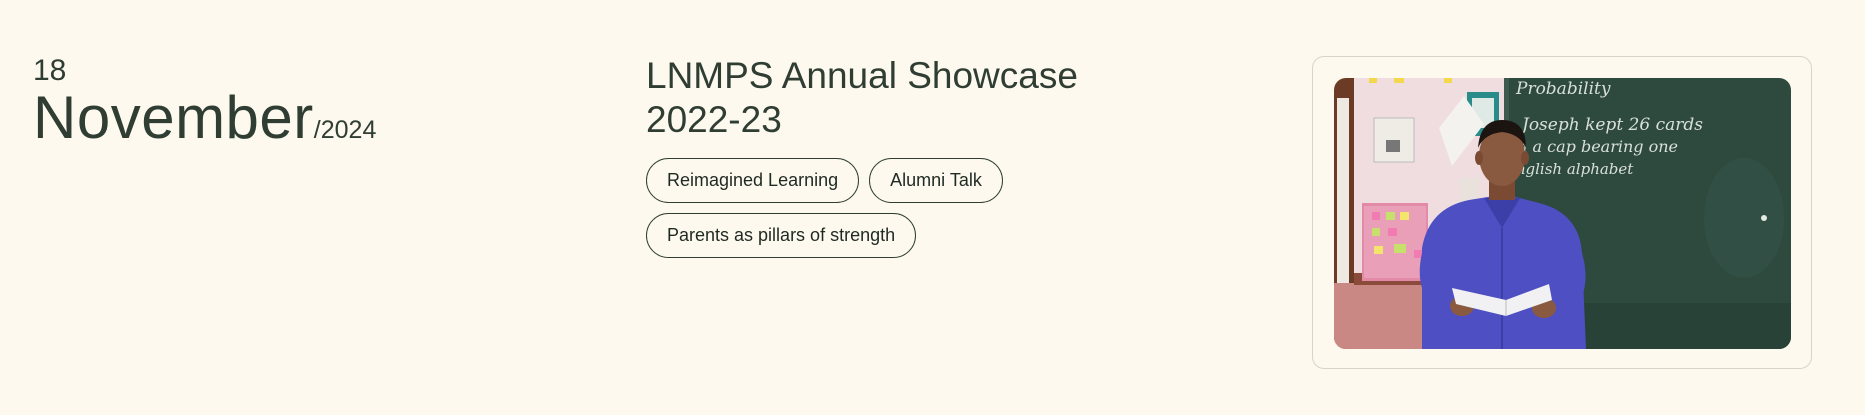 The width and height of the screenshot is (1865, 415). I want to click on svg-text: Joseph kept 26 cards, so click(1611, 125).